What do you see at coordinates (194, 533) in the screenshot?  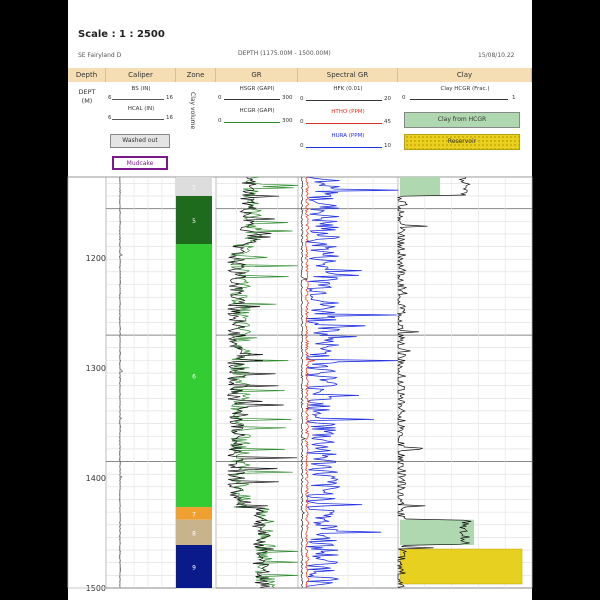 I see `zone-label-4: 8` at bounding box center [194, 533].